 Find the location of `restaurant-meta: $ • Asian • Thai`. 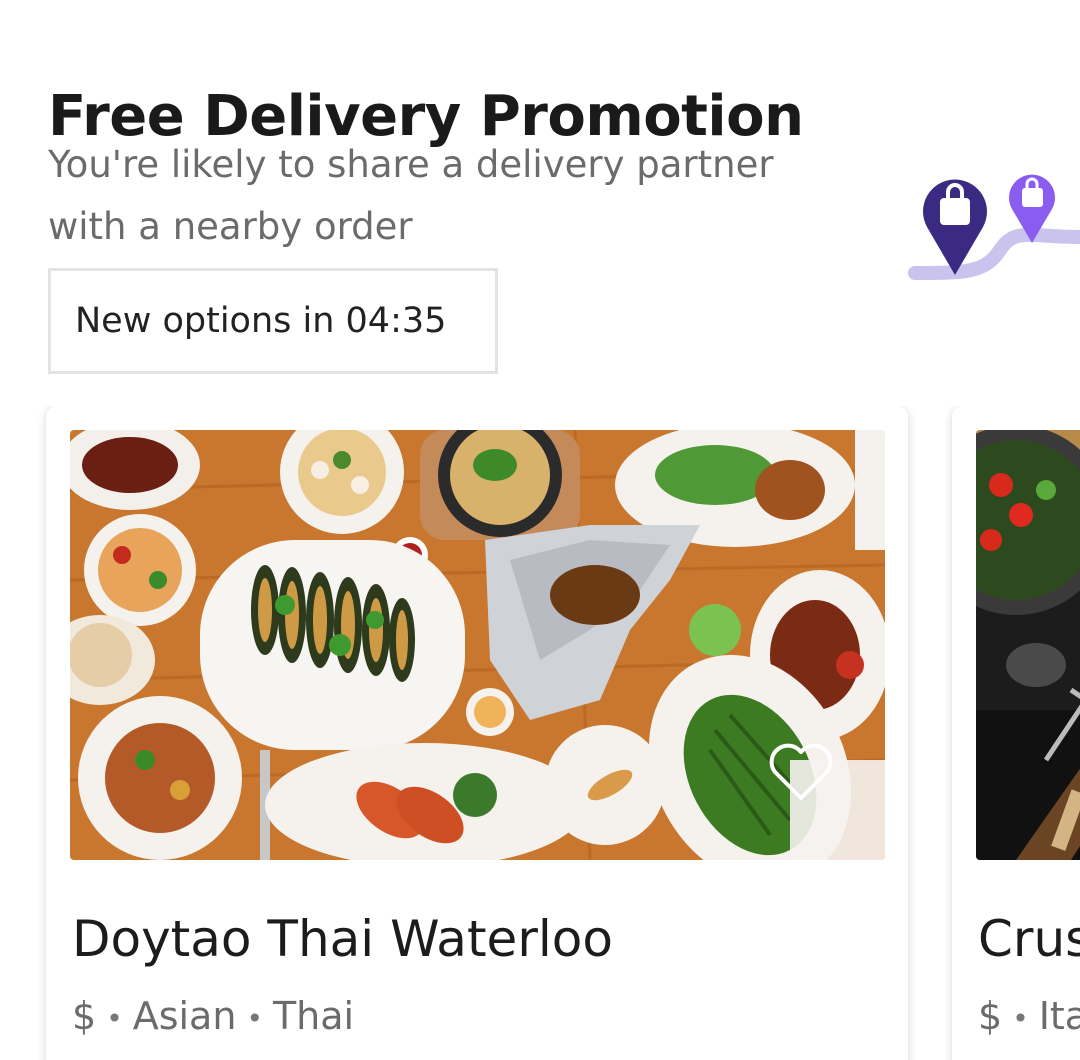

restaurant-meta: $ • Asian • Thai is located at coordinates (213, 1016).